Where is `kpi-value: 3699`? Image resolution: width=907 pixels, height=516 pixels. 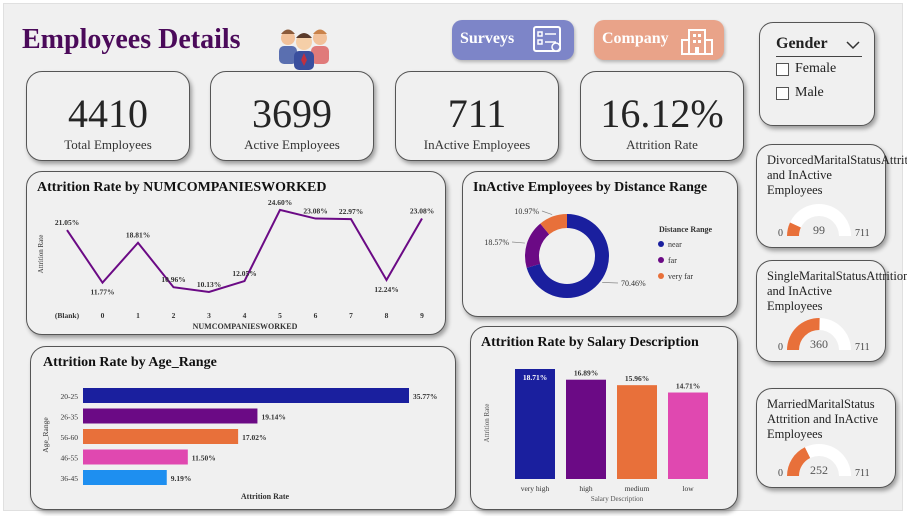
kpi-value: 3699 is located at coordinates (292, 113).